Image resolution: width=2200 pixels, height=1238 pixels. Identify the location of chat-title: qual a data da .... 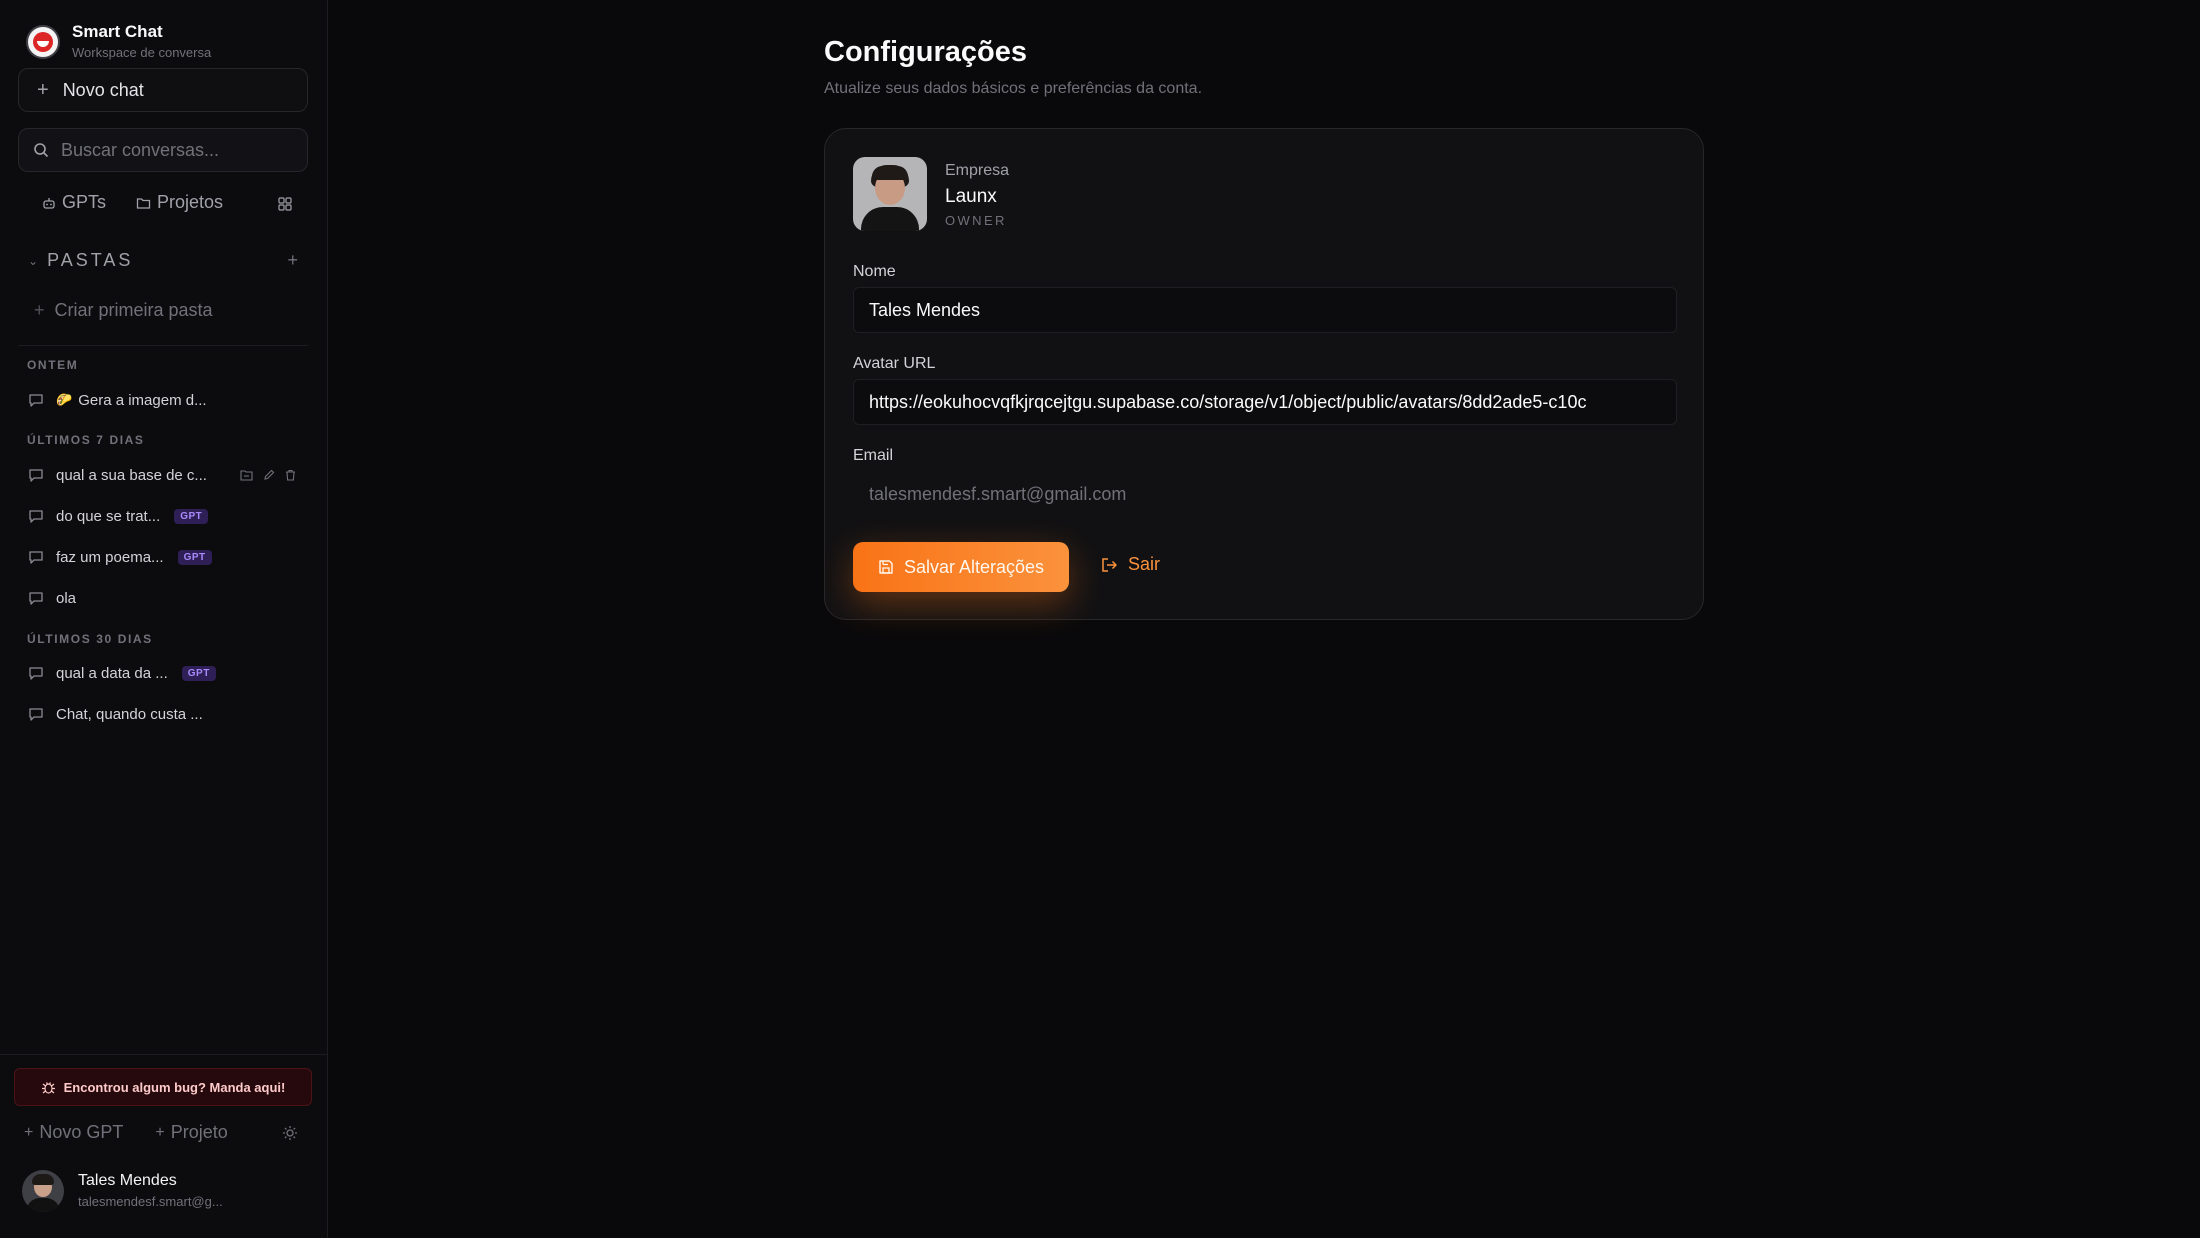
(112, 673).